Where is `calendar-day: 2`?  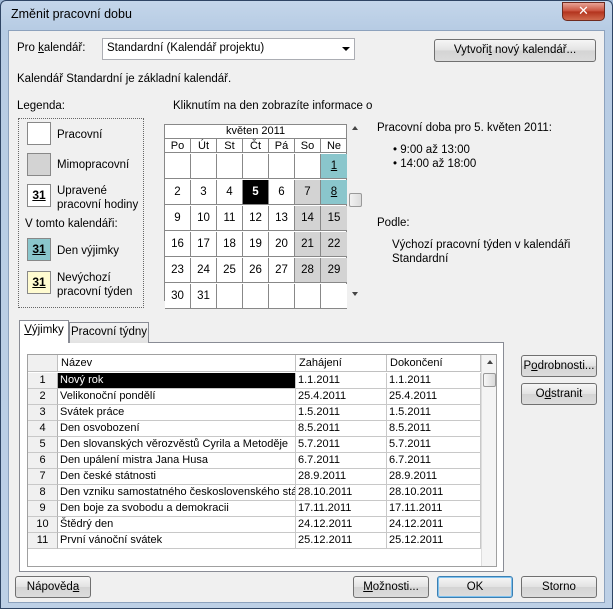 calendar-day: 2 is located at coordinates (178, 192).